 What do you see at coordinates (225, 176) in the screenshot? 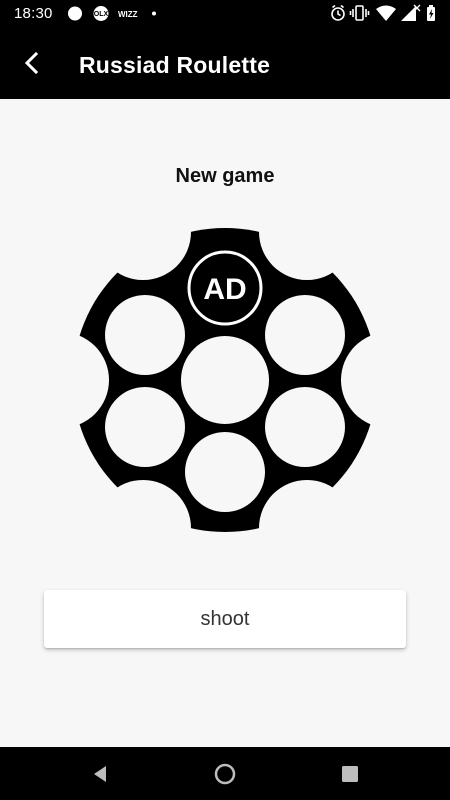
I see `game-title: New game` at bounding box center [225, 176].